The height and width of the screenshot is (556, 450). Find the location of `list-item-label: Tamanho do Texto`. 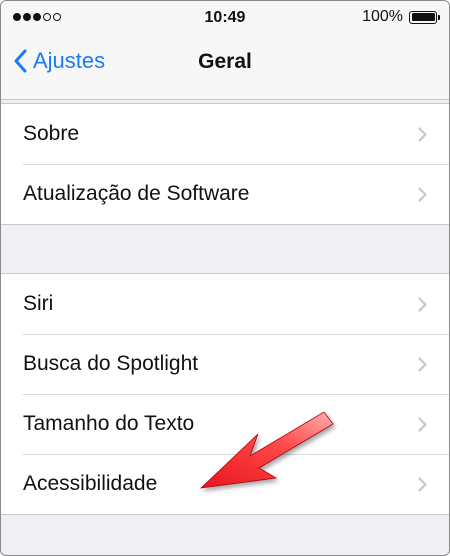

list-item-label: Tamanho do Texto is located at coordinates (109, 423).